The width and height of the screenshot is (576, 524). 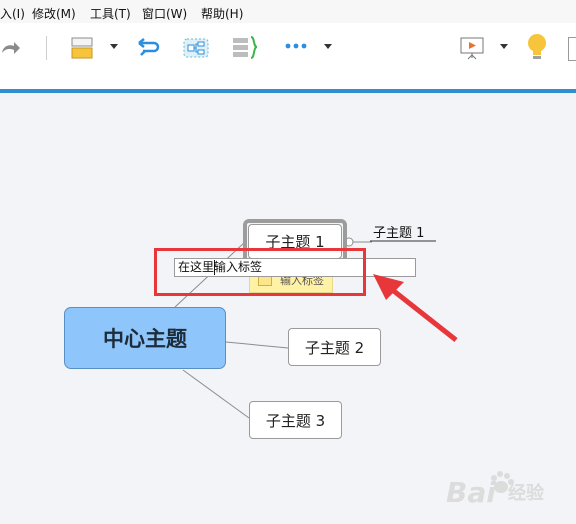 I want to click on central-topic-label: 中心主题, so click(x=145, y=339).